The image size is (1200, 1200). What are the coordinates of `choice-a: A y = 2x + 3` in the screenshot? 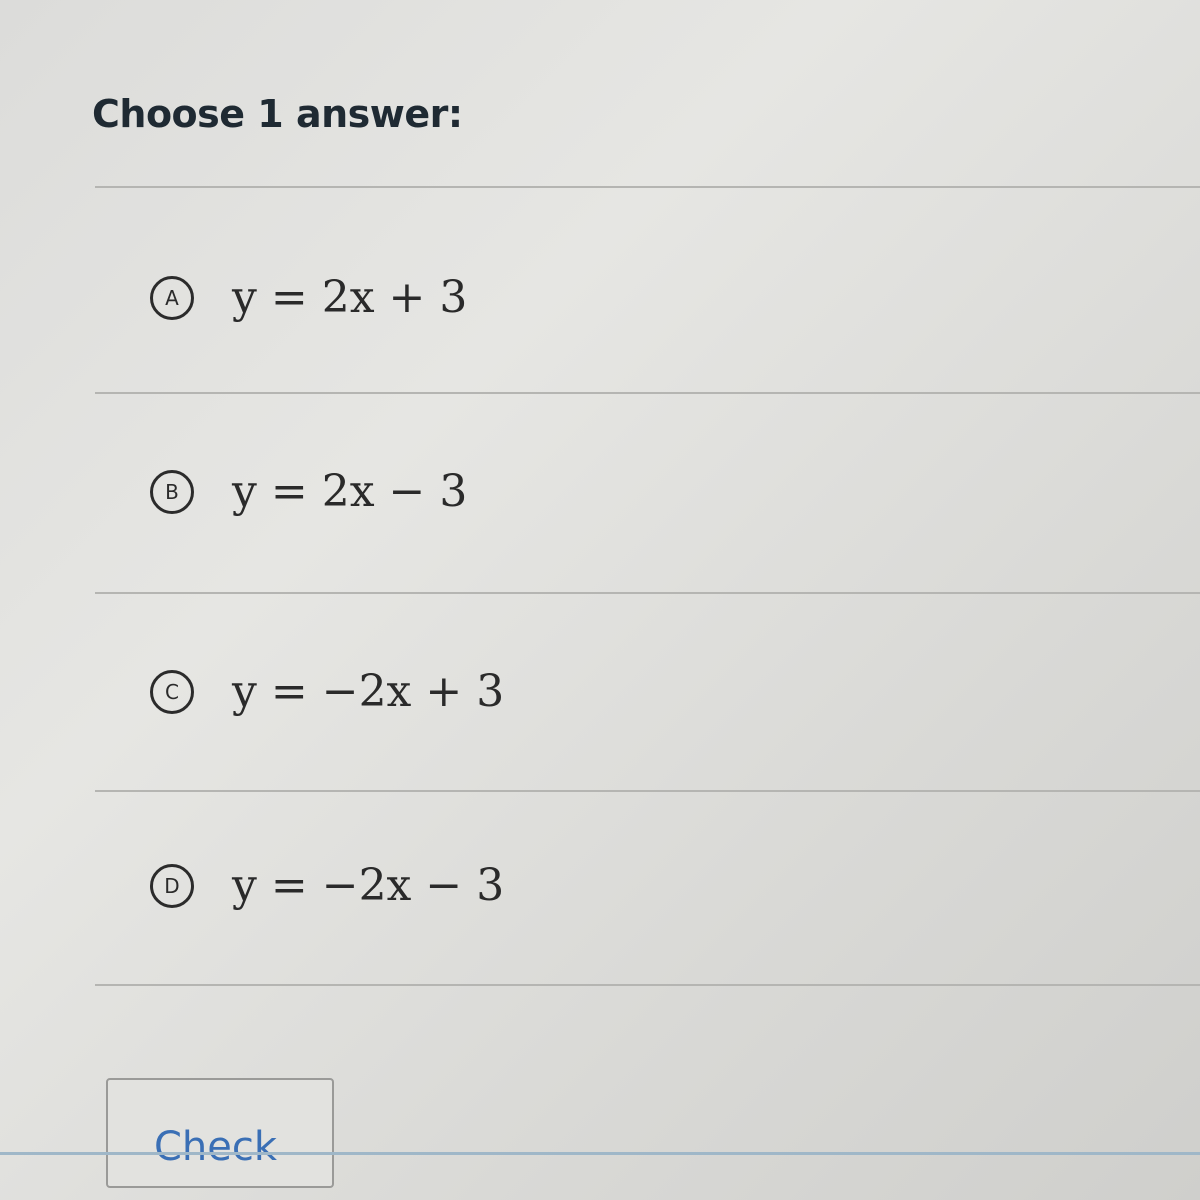 It's located at (308, 297).